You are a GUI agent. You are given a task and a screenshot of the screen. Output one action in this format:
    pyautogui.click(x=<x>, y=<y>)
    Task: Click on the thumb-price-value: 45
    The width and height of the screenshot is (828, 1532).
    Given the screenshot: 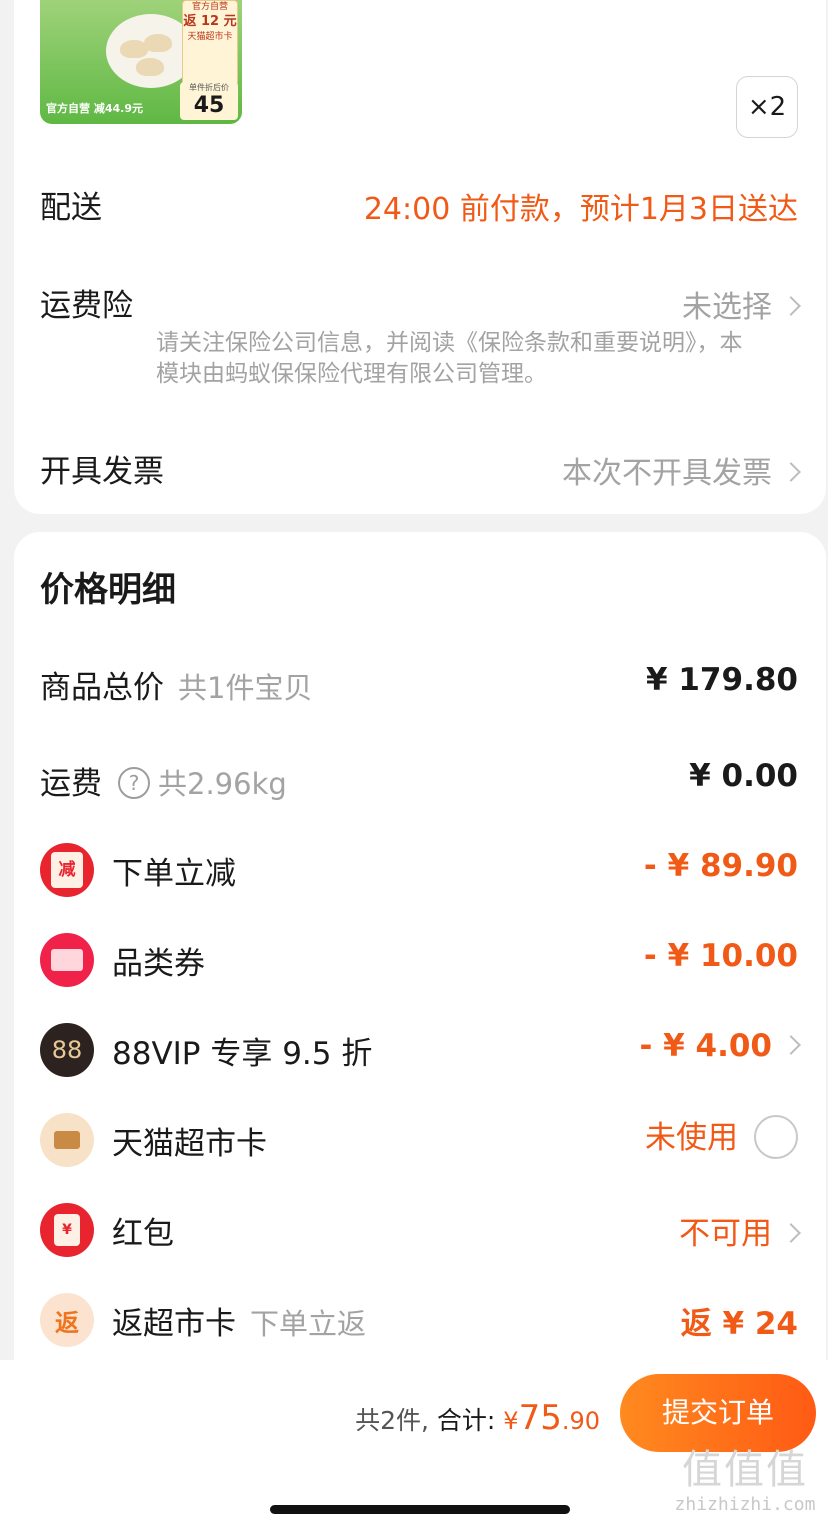 What is the action you would take?
    pyautogui.click(x=209, y=105)
    